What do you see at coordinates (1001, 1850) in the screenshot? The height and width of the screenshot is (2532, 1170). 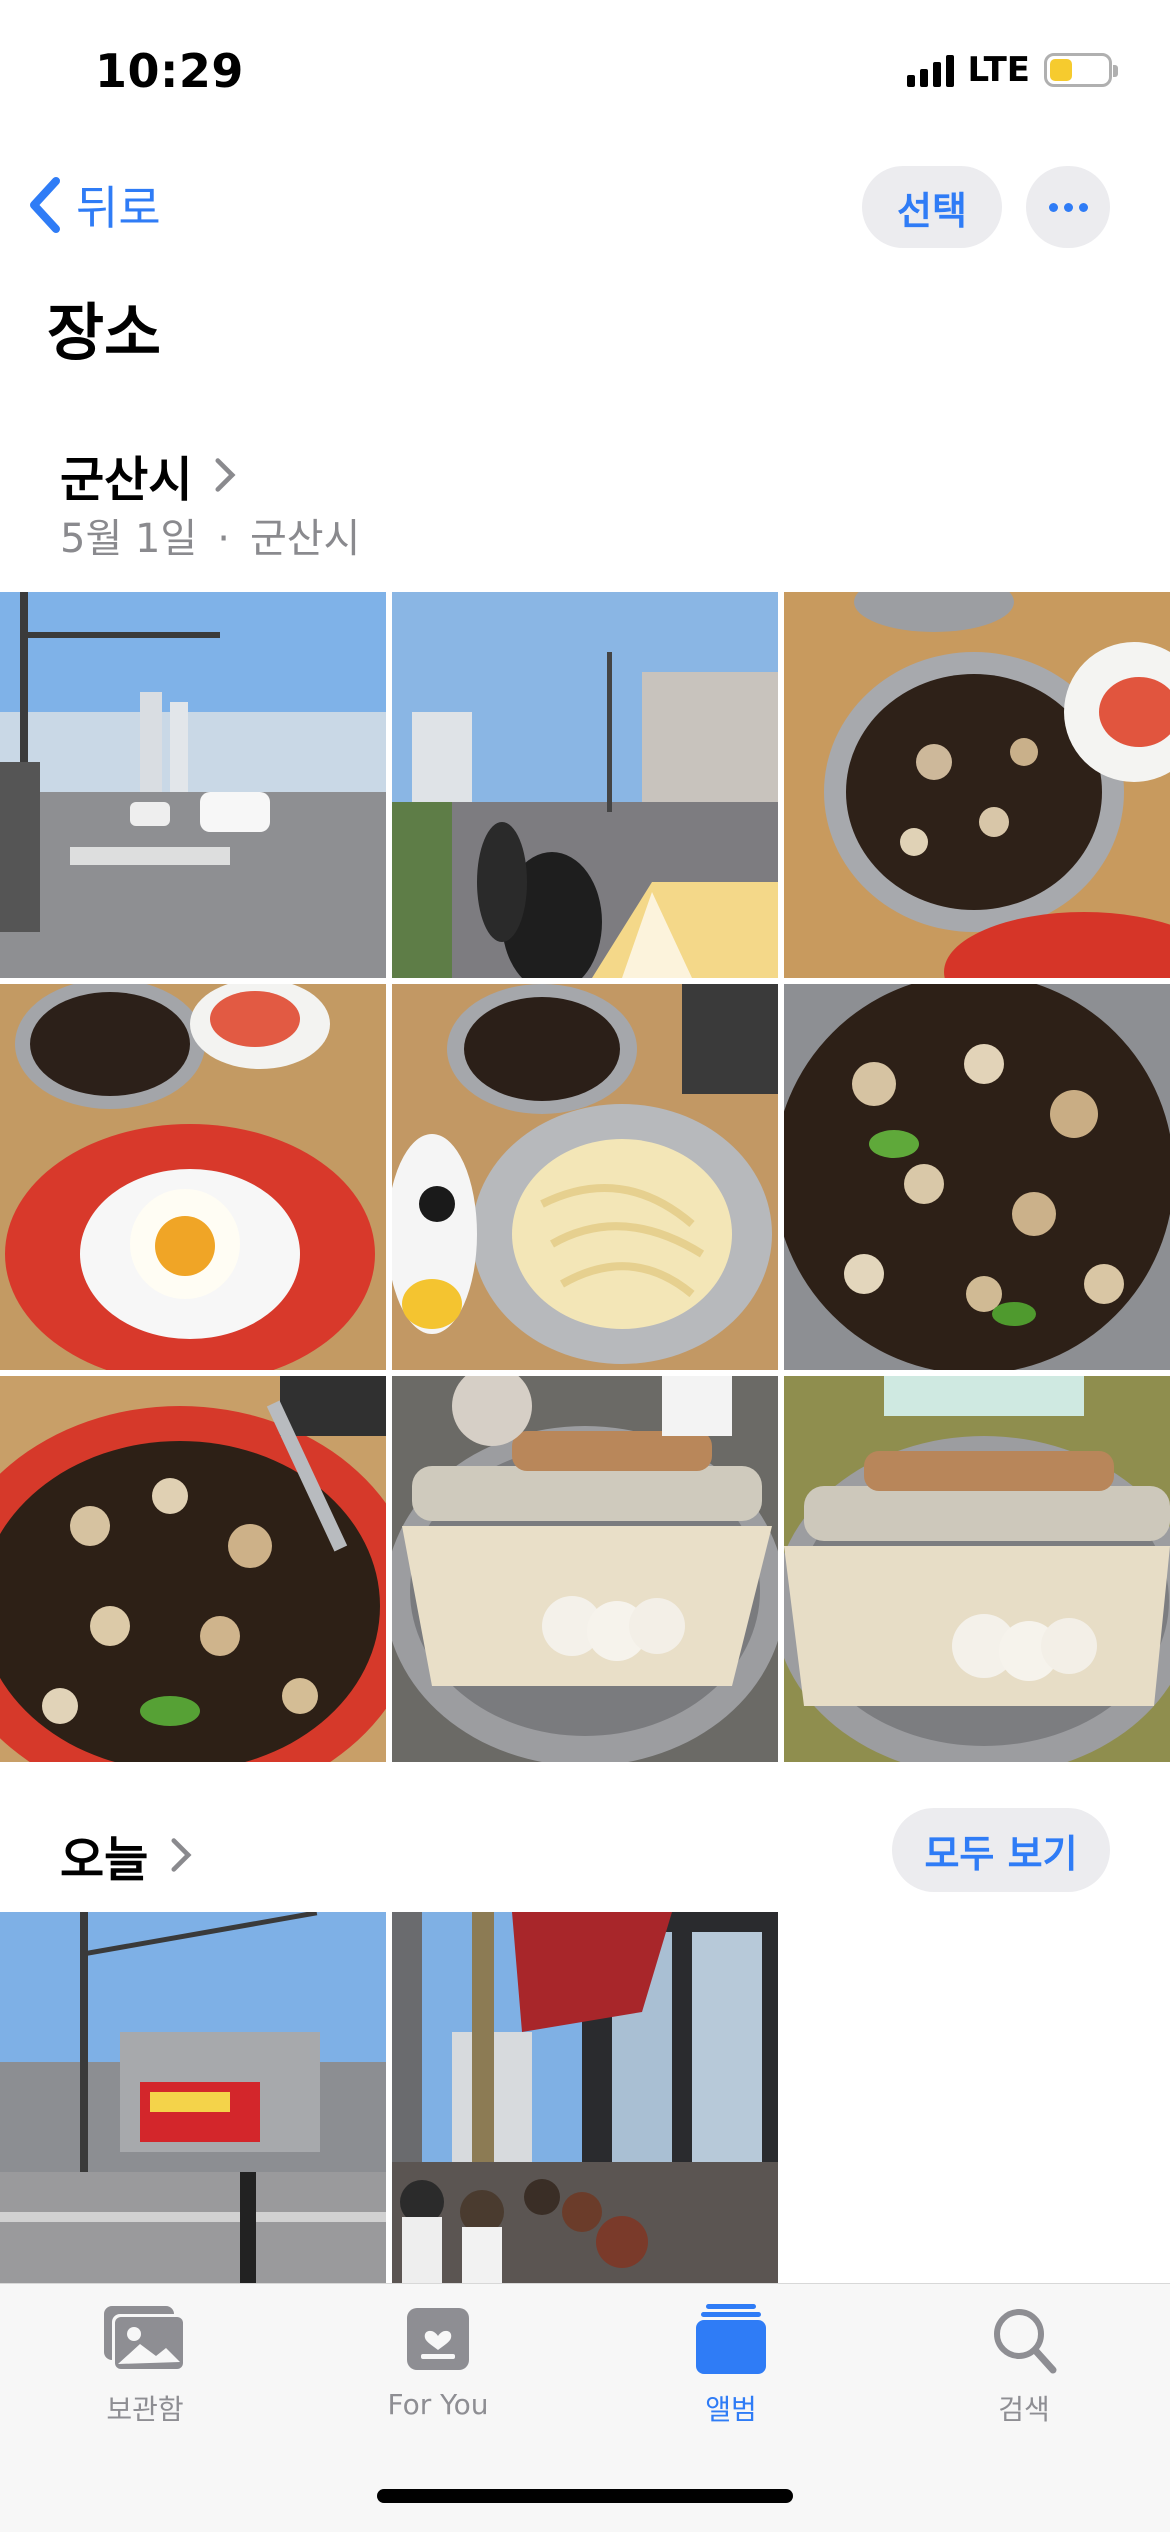 I see `see-all-button: 모두 보기` at bounding box center [1001, 1850].